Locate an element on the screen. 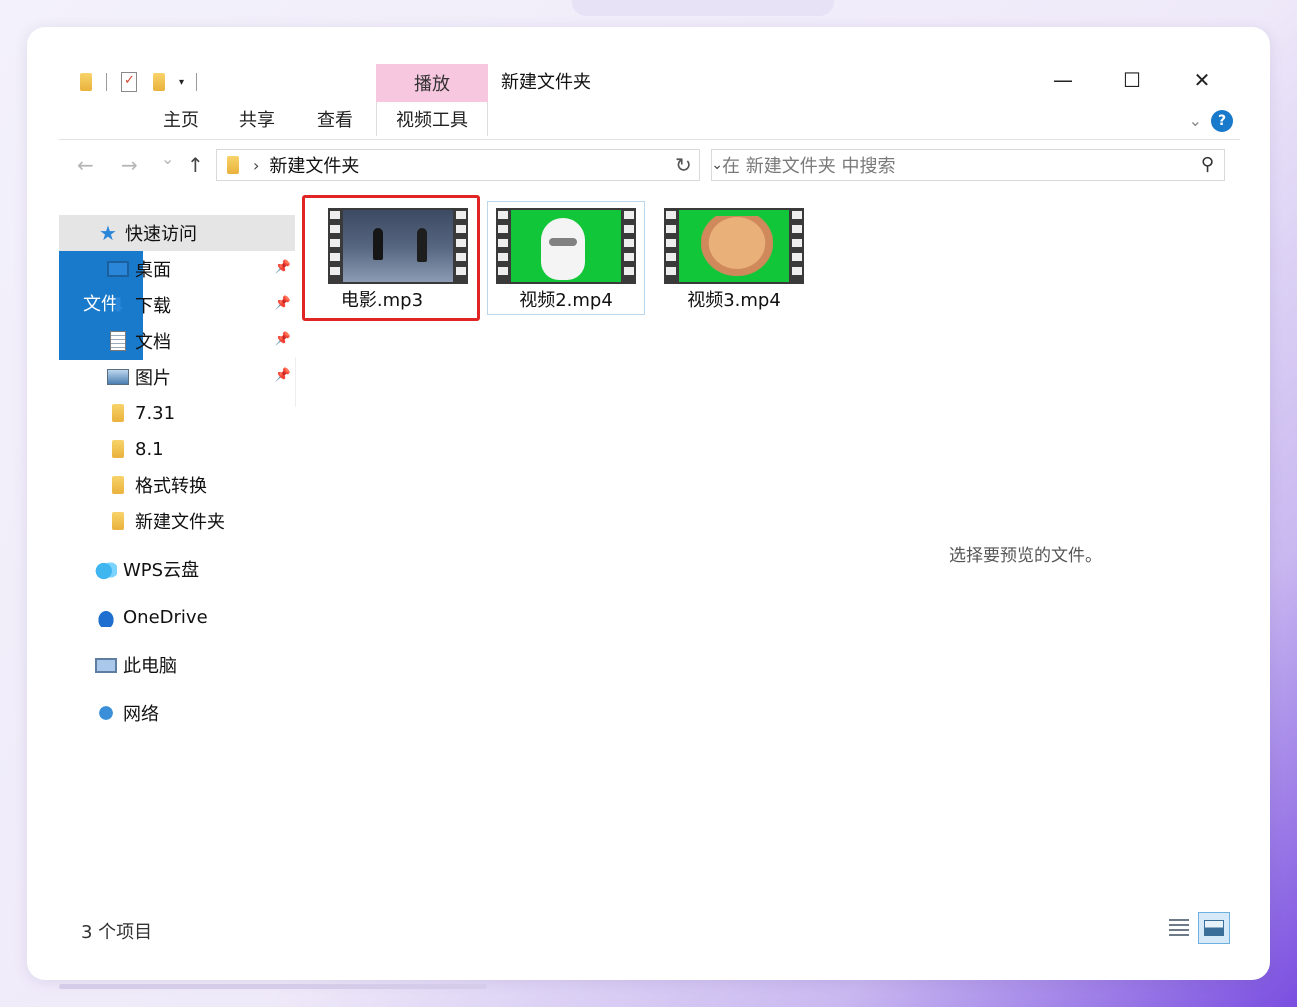  sidebar-item-label: OneDrive is located at coordinates (165, 617).